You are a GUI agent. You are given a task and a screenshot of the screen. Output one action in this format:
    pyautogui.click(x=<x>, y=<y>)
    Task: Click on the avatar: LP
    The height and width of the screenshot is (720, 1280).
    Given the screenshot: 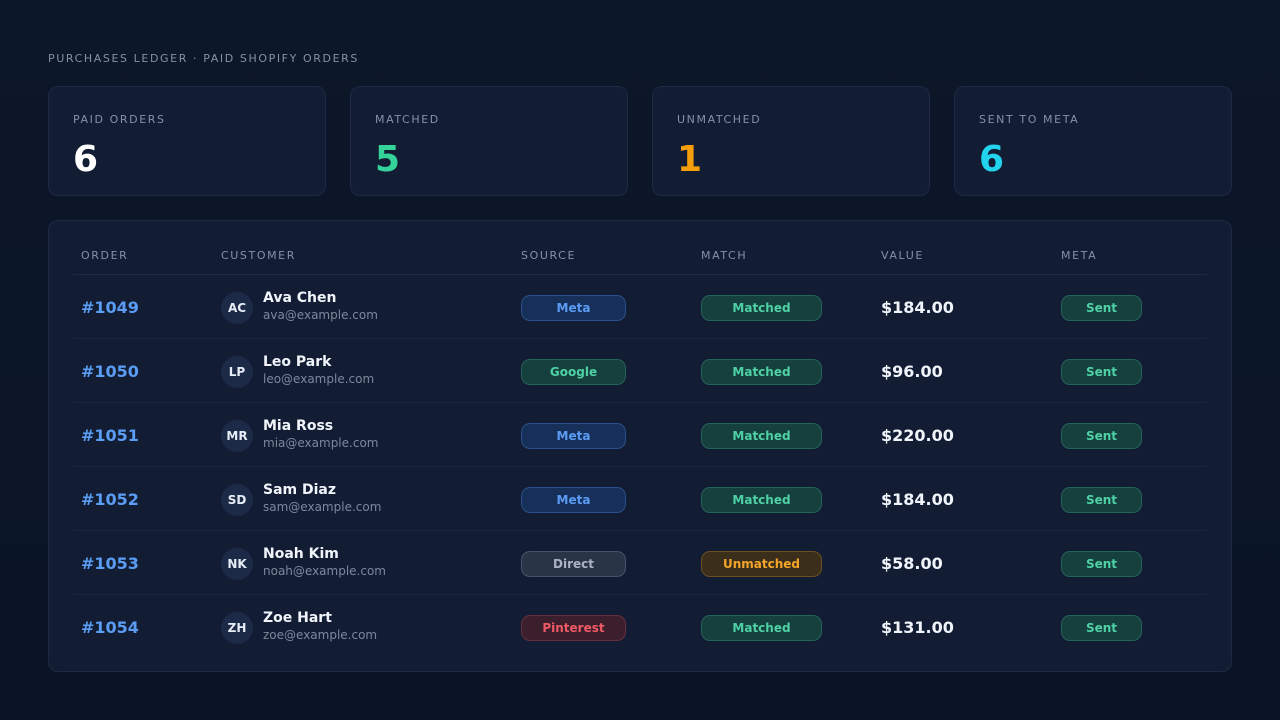 What is the action you would take?
    pyautogui.click(x=237, y=371)
    